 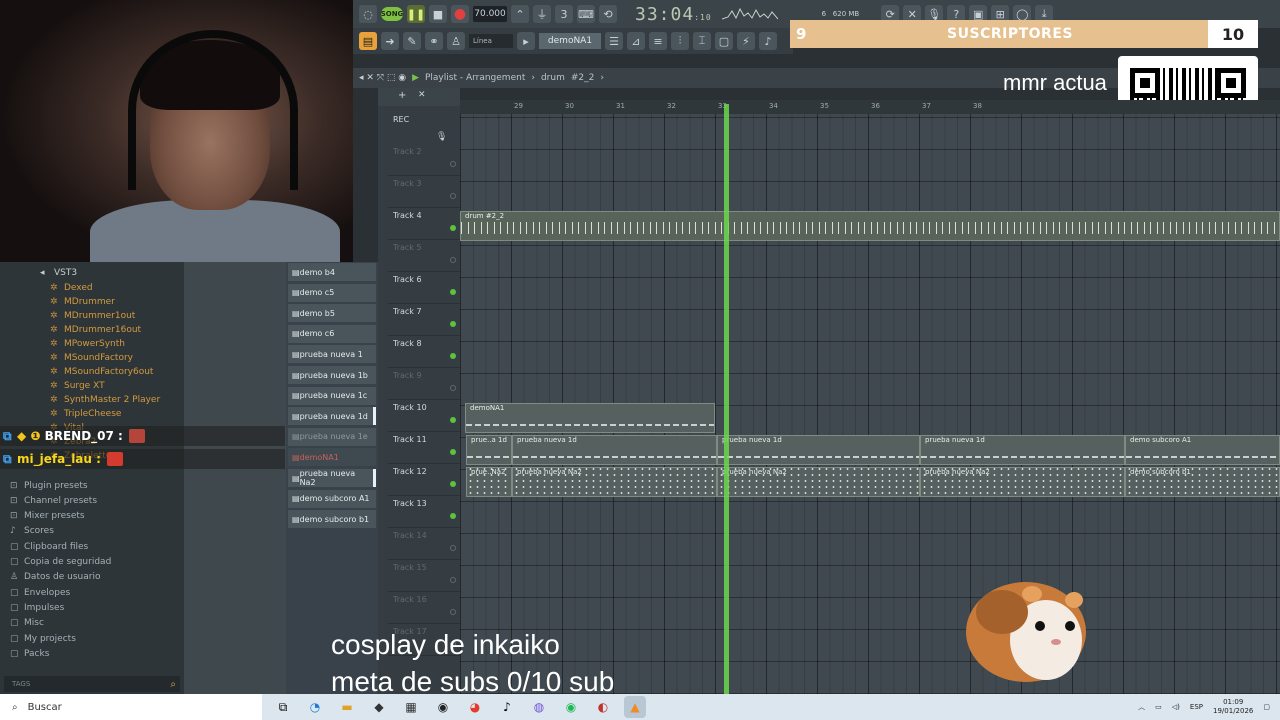 What do you see at coordinates (315, 707) in the screenshot?
I see `edge-icon: ◔` at bounding box center [315, 707].